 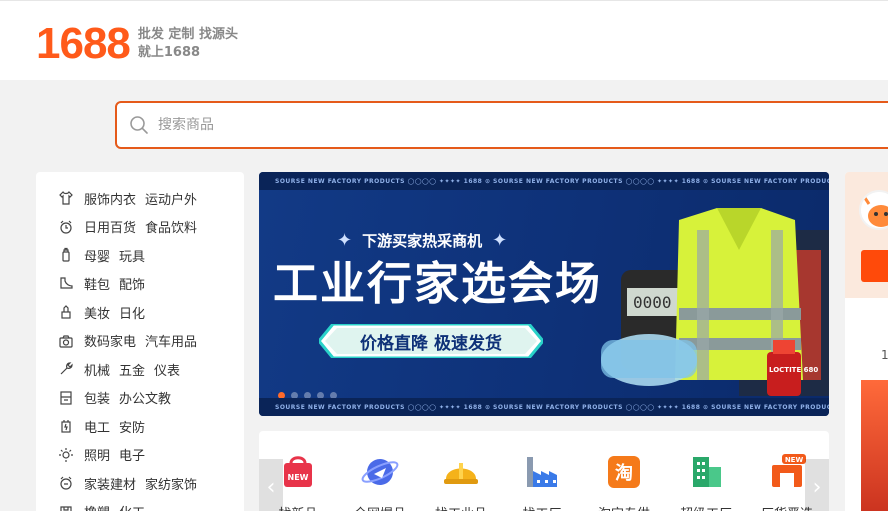 I want to click on taobao-icon: 淘, so click(x=624, y=472).